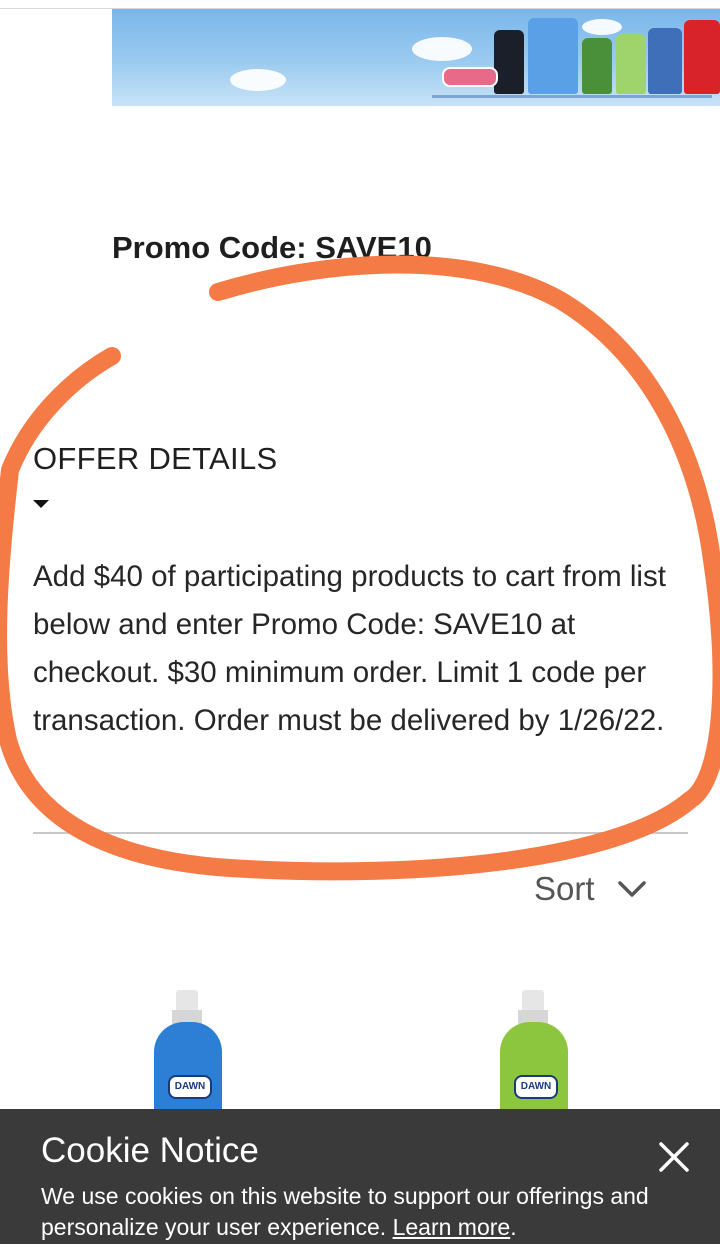 This screenshot has width=720, height=1244. I want to click on promo-code-title: Promo Code: SAVE10, so click(272, 247).